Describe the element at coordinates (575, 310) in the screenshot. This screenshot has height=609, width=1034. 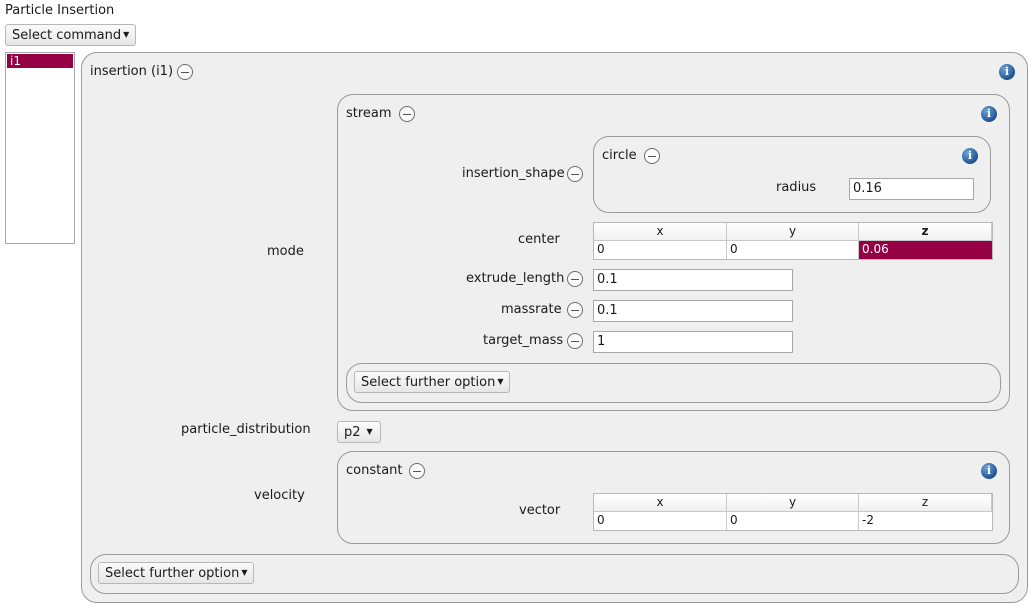
I see `collapse-massrate-icon` at that location.